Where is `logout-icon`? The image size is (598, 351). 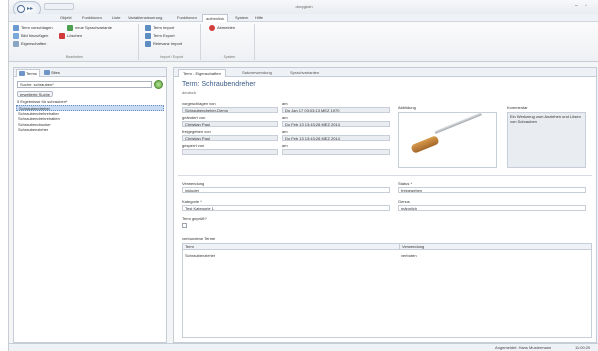
logout-icon is located at coordinates (212, 28).